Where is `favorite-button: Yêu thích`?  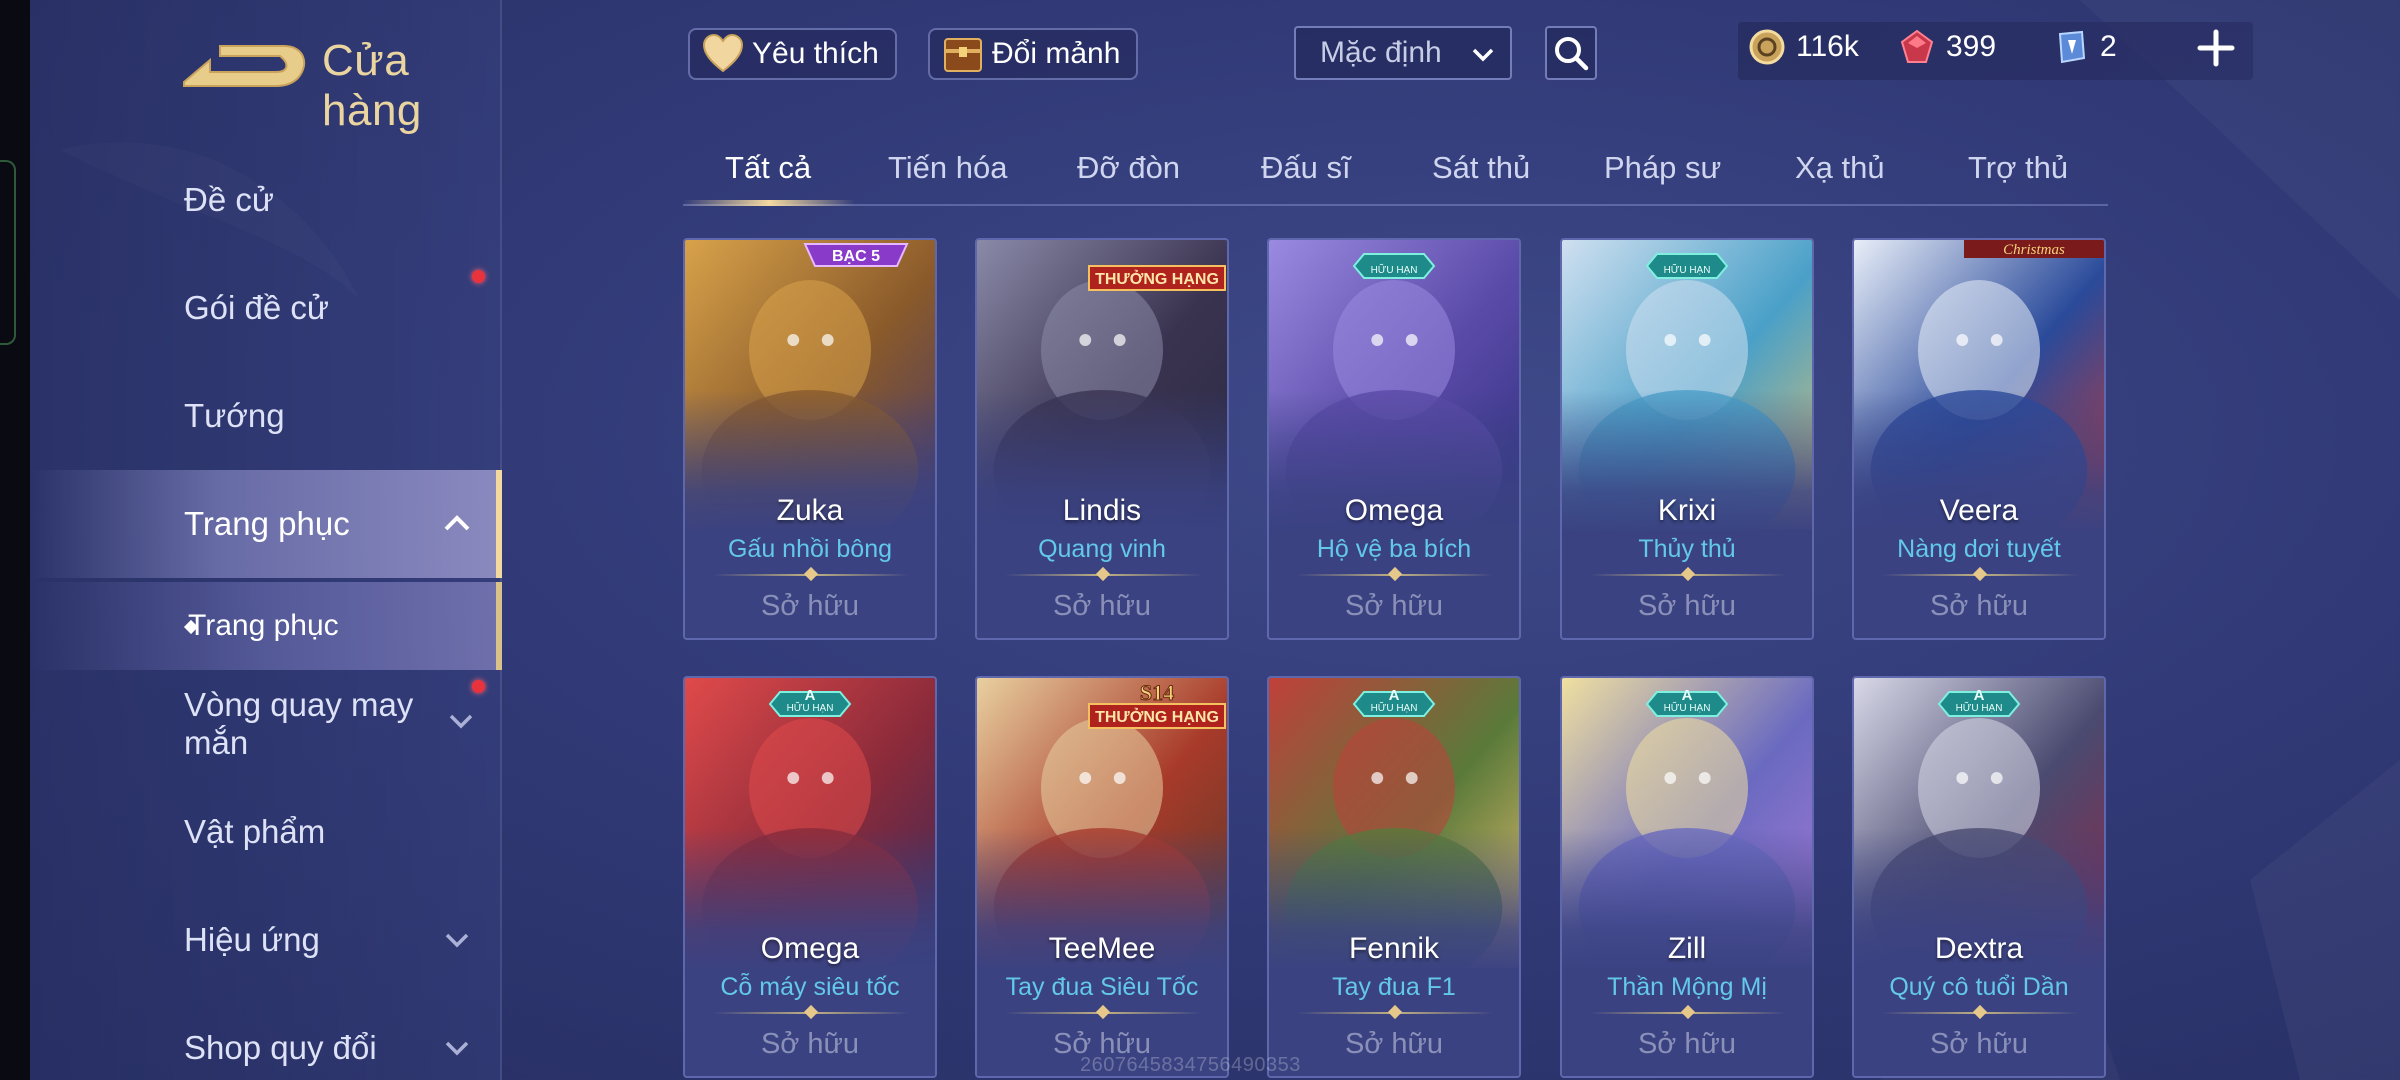
favorite-button: Yêu thích is located at coordinates (792, 54).